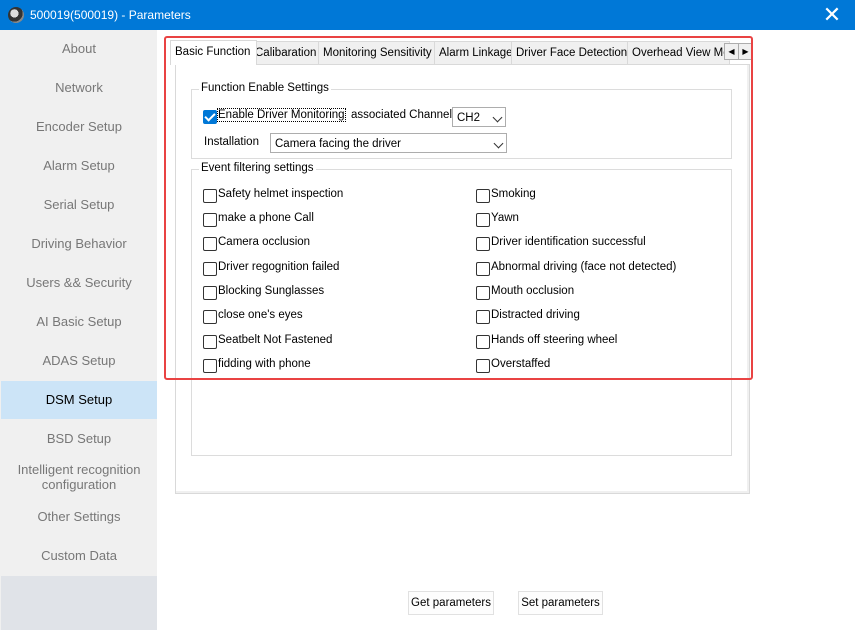 The height and width of the screenshot is (630, 855). I want to click on sidebar-footer, so click(79, 603).